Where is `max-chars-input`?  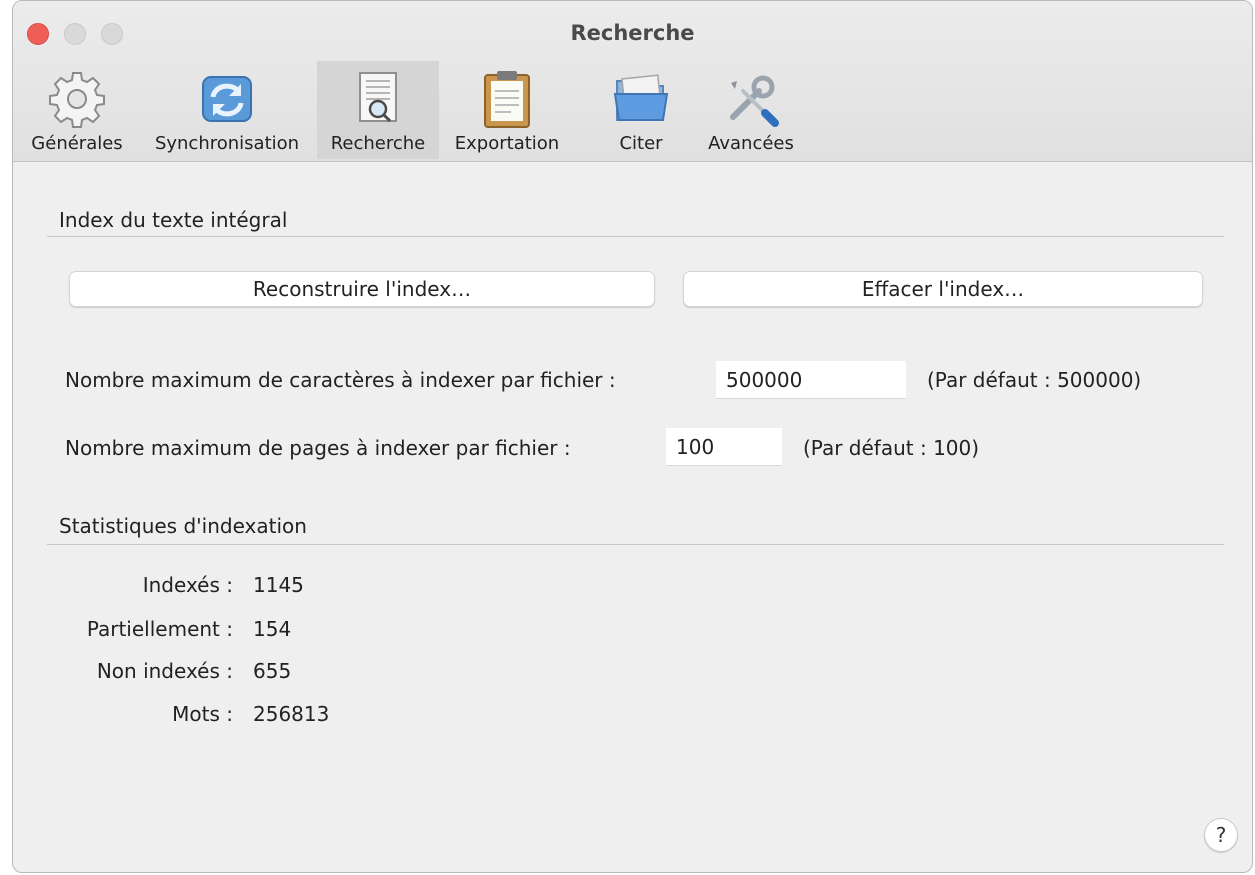
max-chars-input is located at coordinates (811, 380).